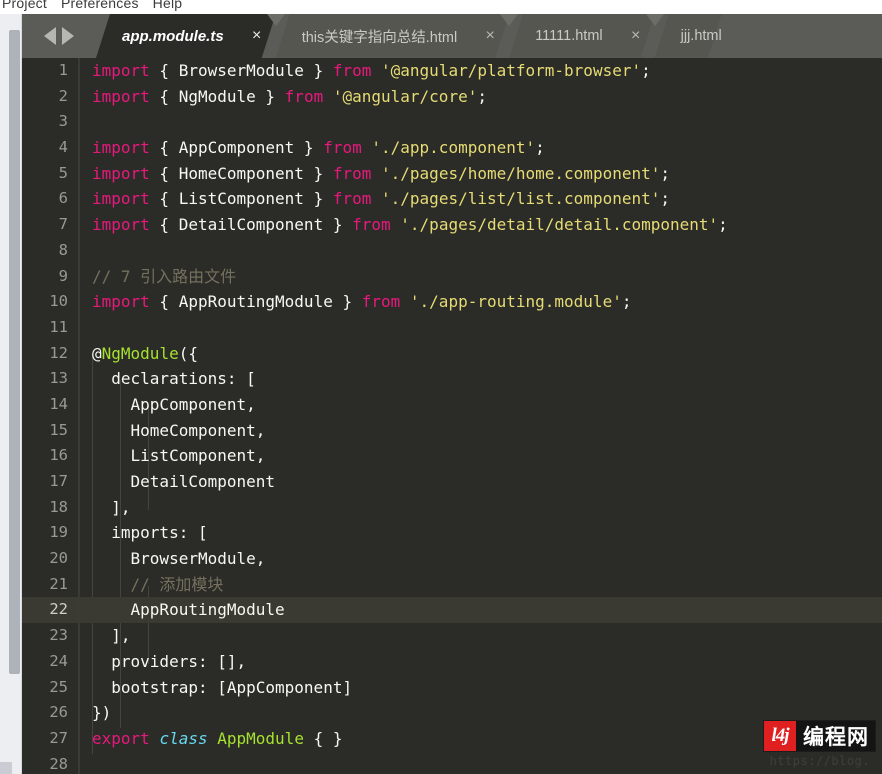  I want to click on code-token: DetailComponent, so click(251, 225).